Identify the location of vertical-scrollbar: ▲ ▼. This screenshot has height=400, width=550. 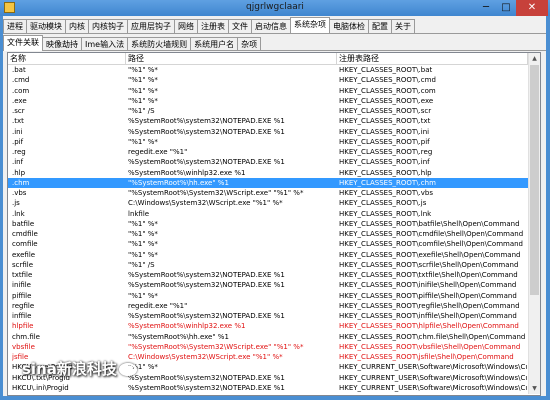
(534, 223).